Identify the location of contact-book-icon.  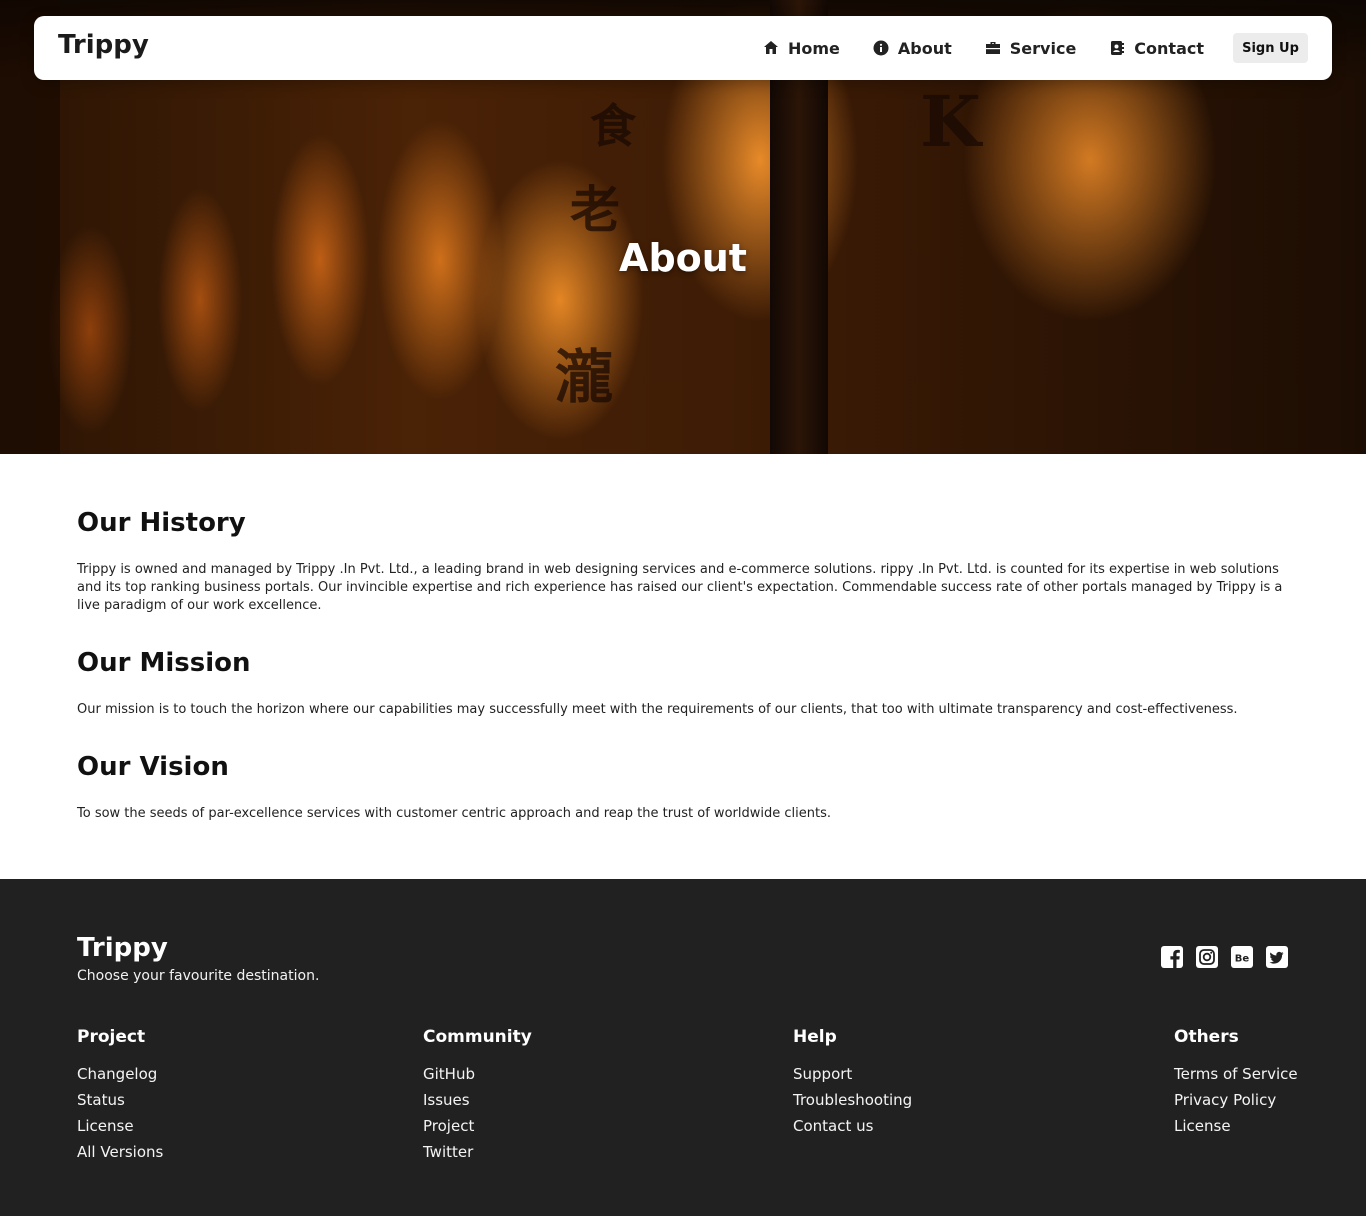
(1118, 48).